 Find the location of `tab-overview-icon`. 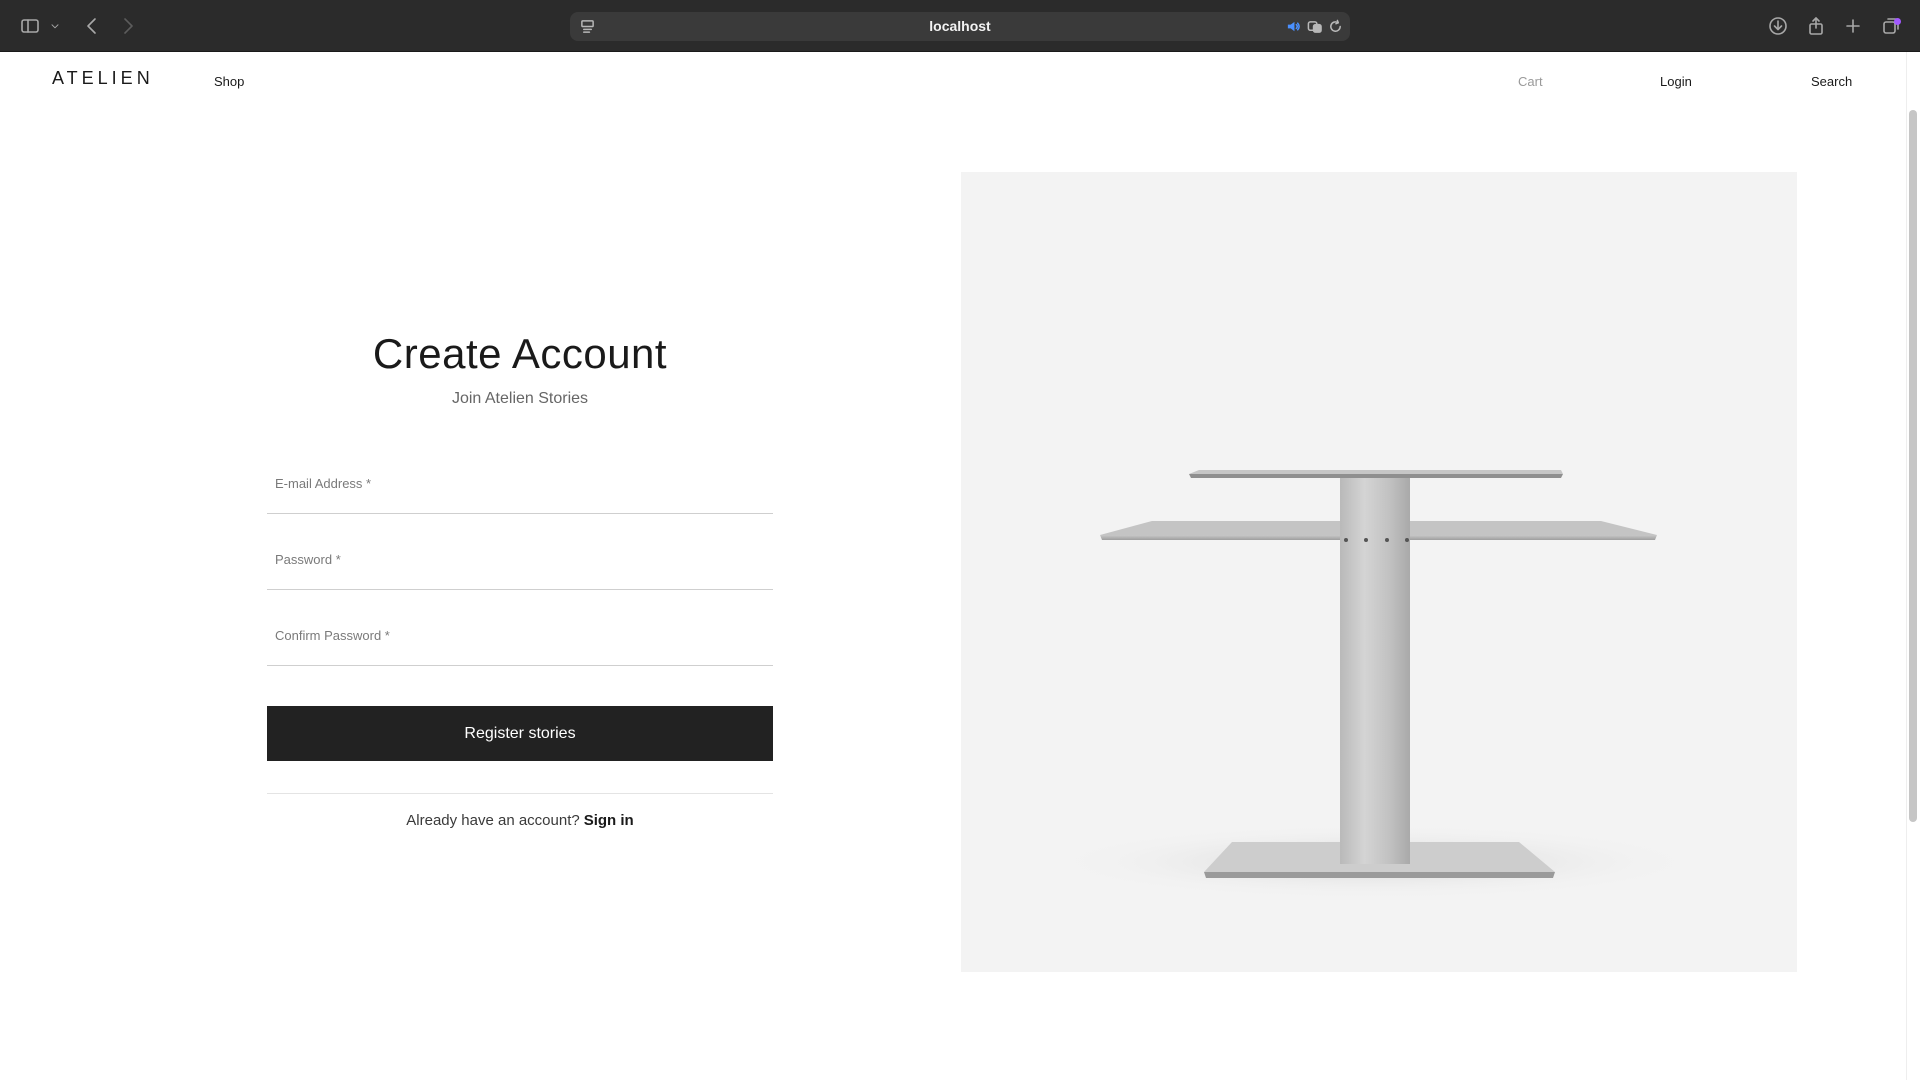

tab-overview-icon is located at coordinates (1891, 26).